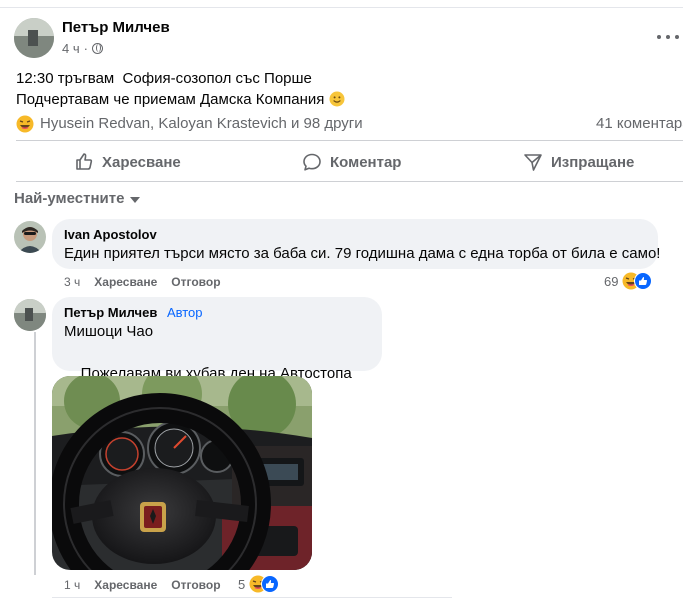  What do you see at coordinates (252, 597) in the screenshot?
I see `next-comment-divider` at bounding box center [252, 597].